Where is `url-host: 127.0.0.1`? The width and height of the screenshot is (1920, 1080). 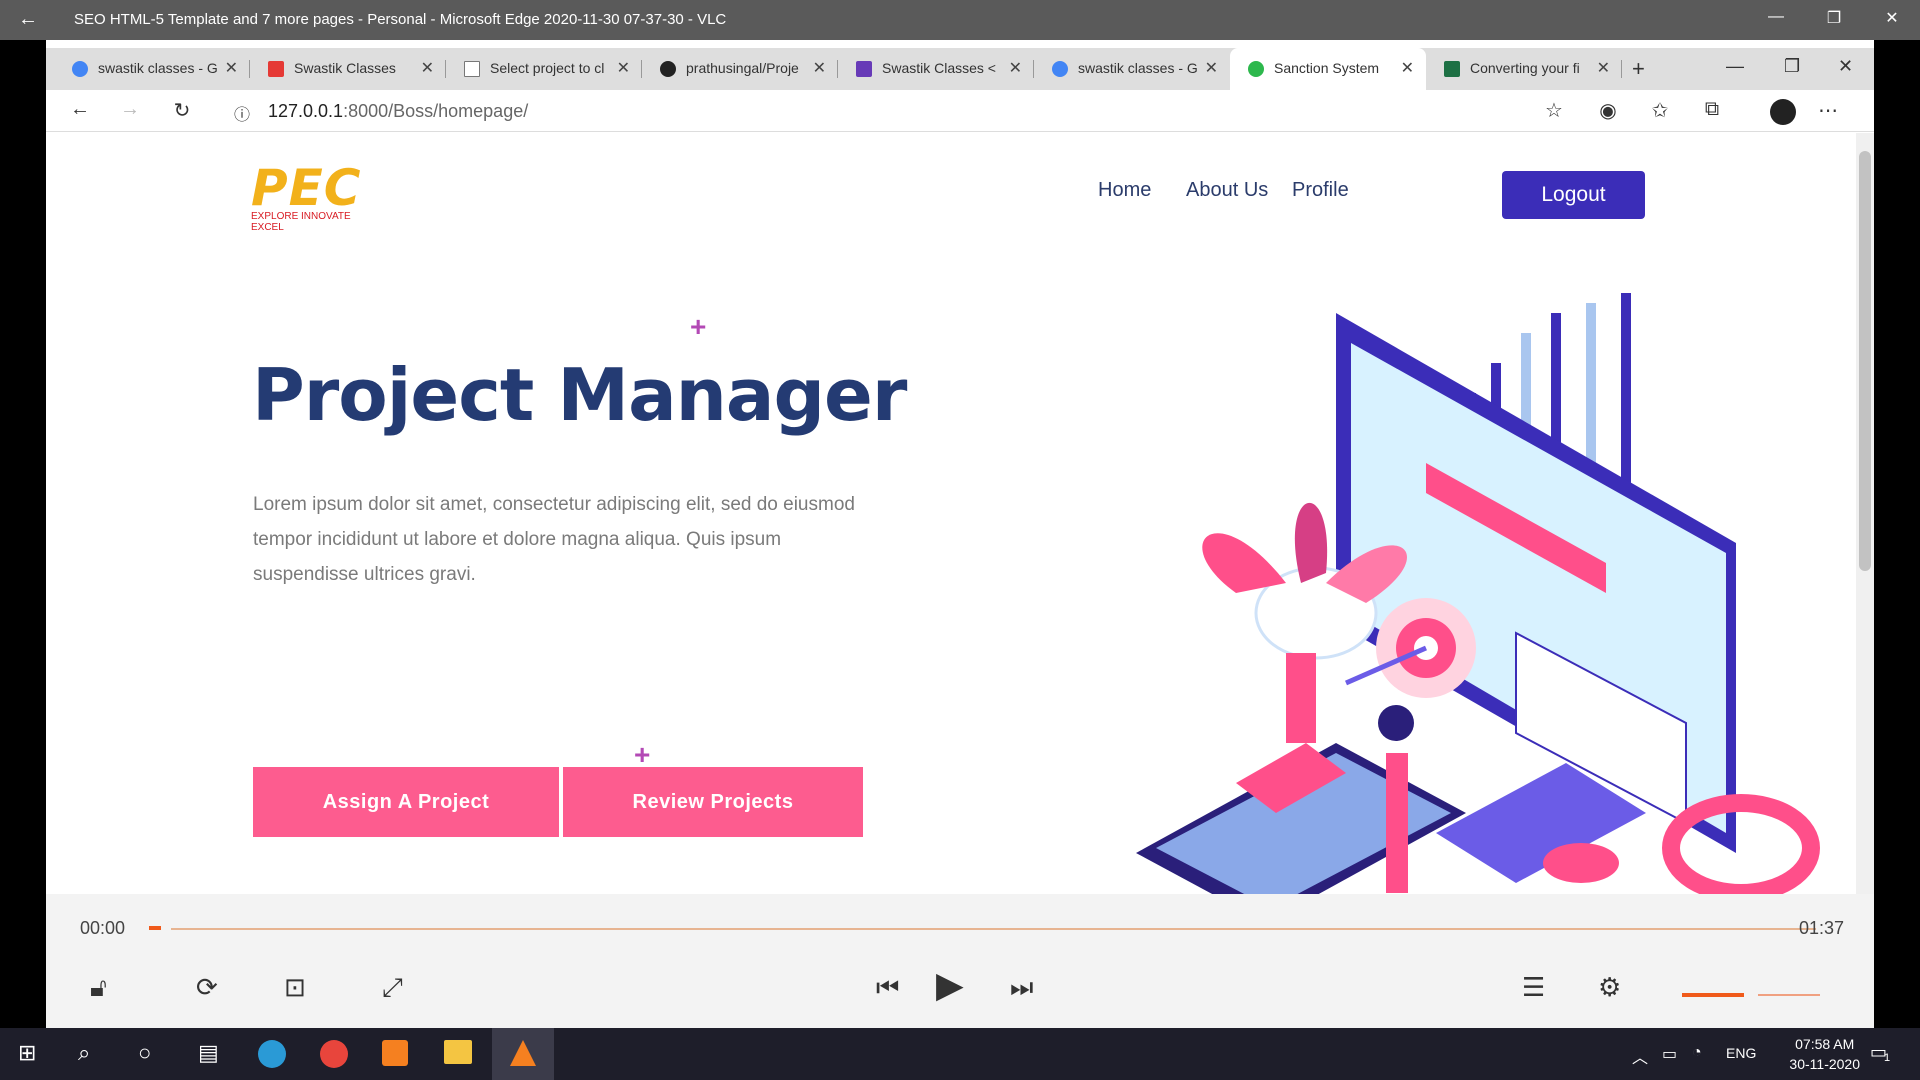
url-host: 127.0.0.1 is located at coordinates (306, 111).